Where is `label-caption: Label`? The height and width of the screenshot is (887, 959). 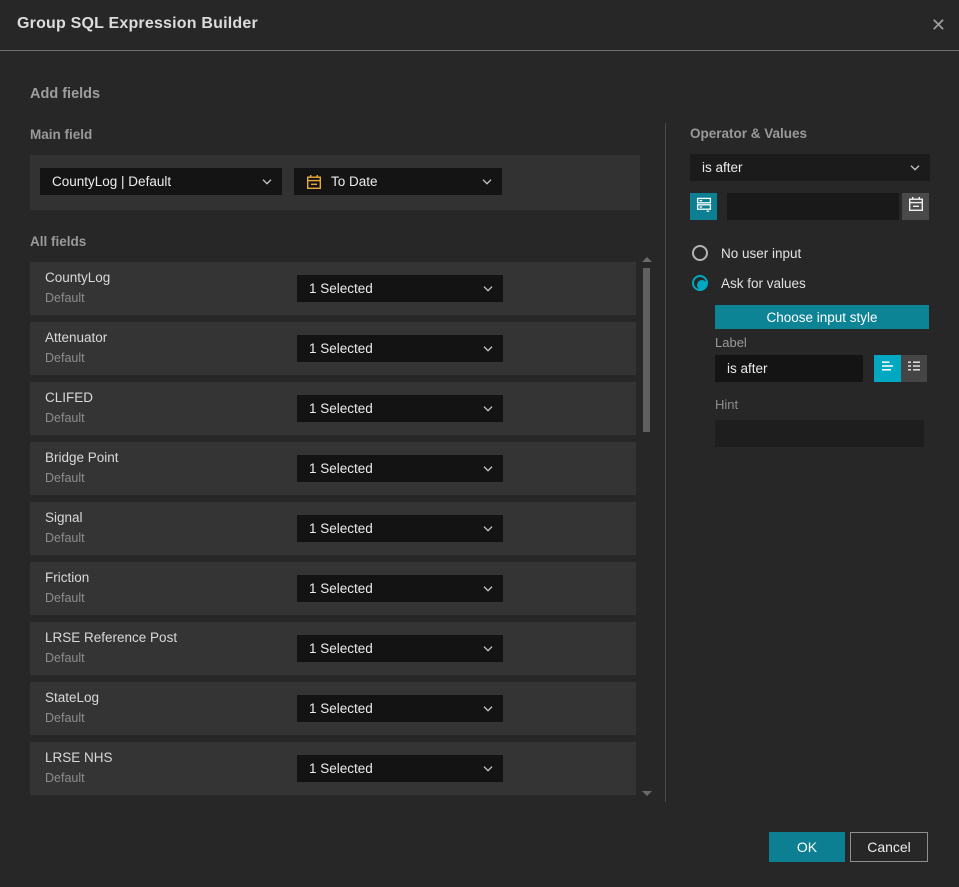 label-caption: Label is located at coordinates (731, 342).